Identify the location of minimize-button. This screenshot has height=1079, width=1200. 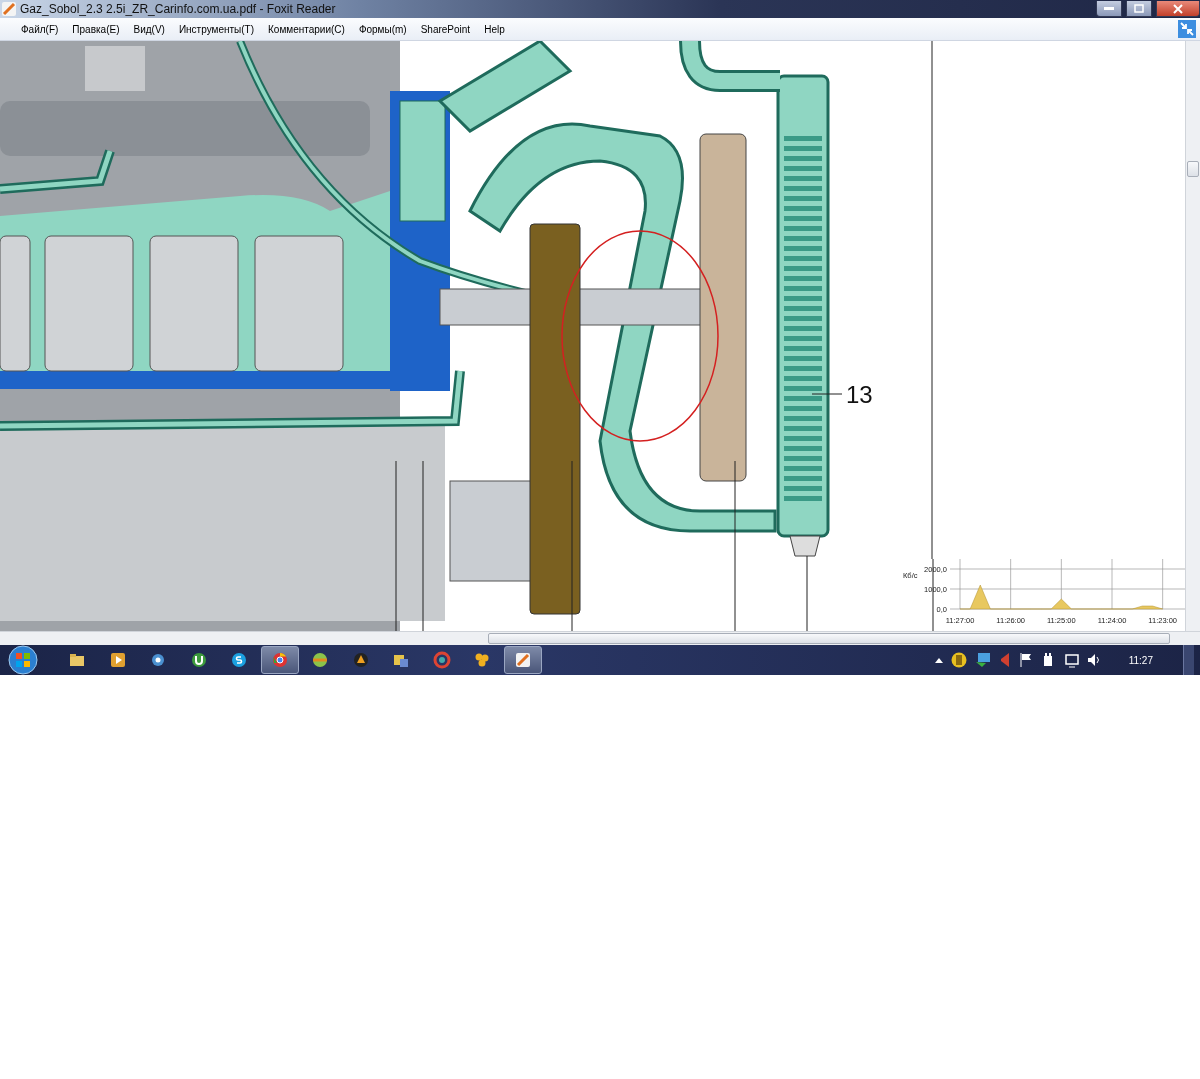
(1109, 9).